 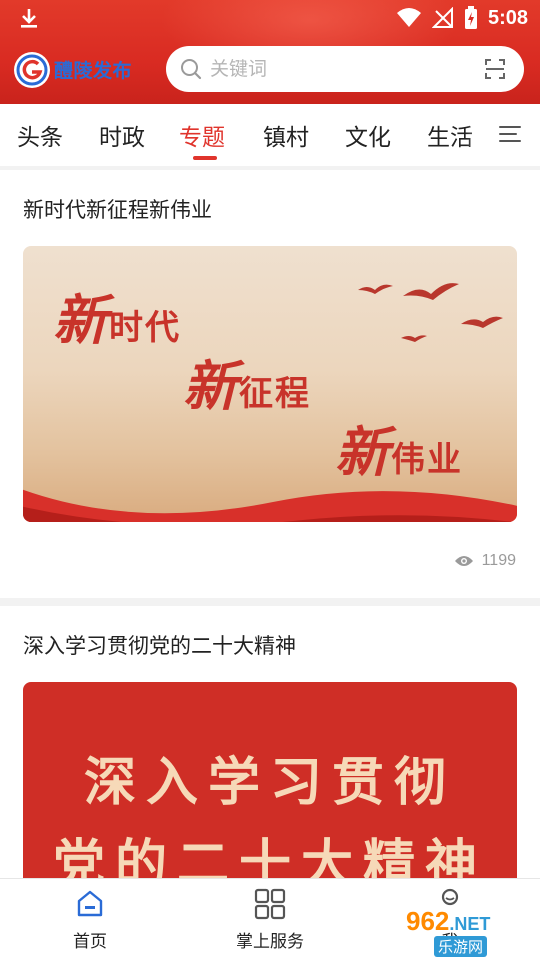 I want to click on active-tab-indicator, so click(x=205, y=158).